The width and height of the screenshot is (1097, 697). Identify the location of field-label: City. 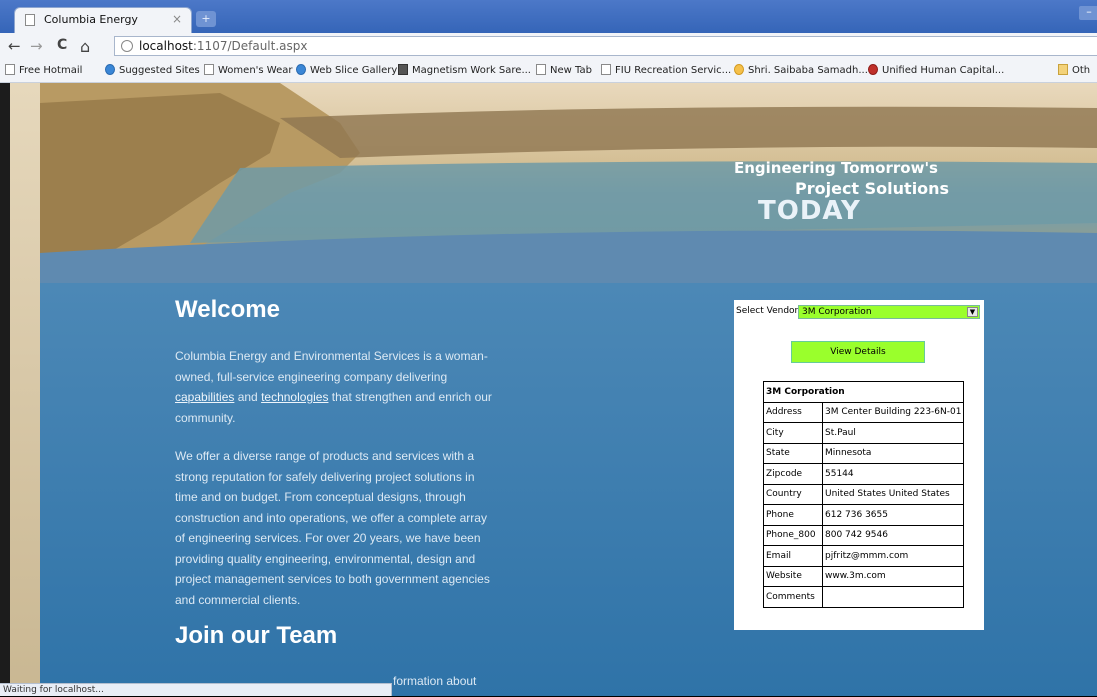
(793, 433).